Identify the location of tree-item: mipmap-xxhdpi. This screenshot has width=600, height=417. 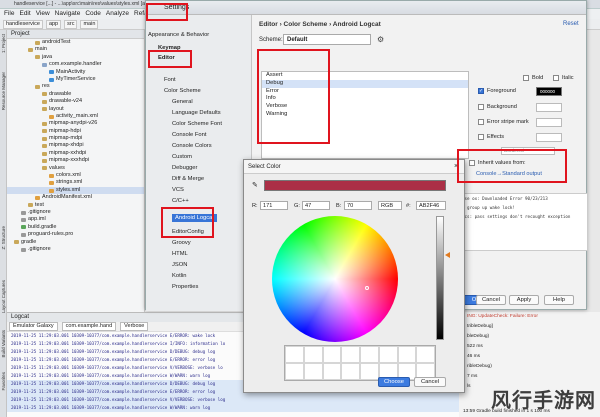
(75, 153).